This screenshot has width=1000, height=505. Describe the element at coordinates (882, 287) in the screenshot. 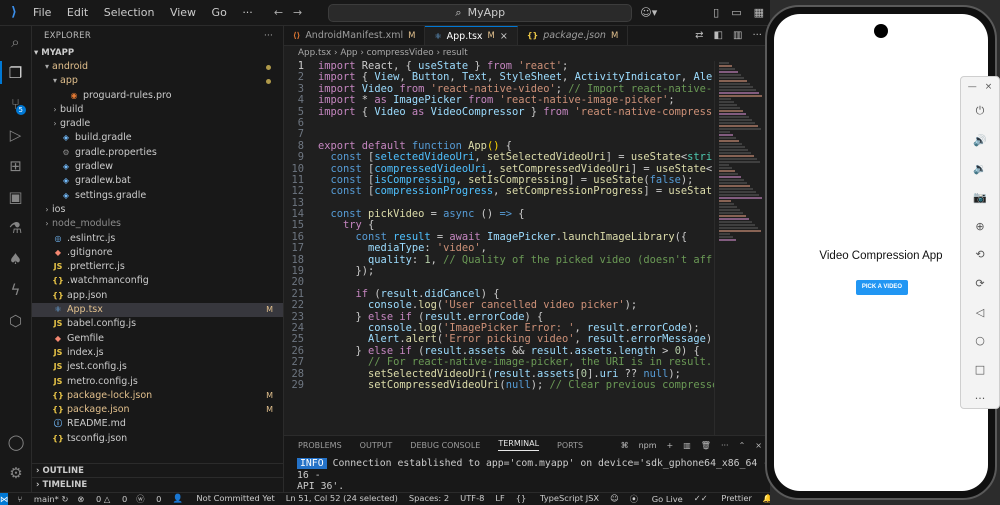

I see `pick-video-button: PICK A VIDEO` at that location.